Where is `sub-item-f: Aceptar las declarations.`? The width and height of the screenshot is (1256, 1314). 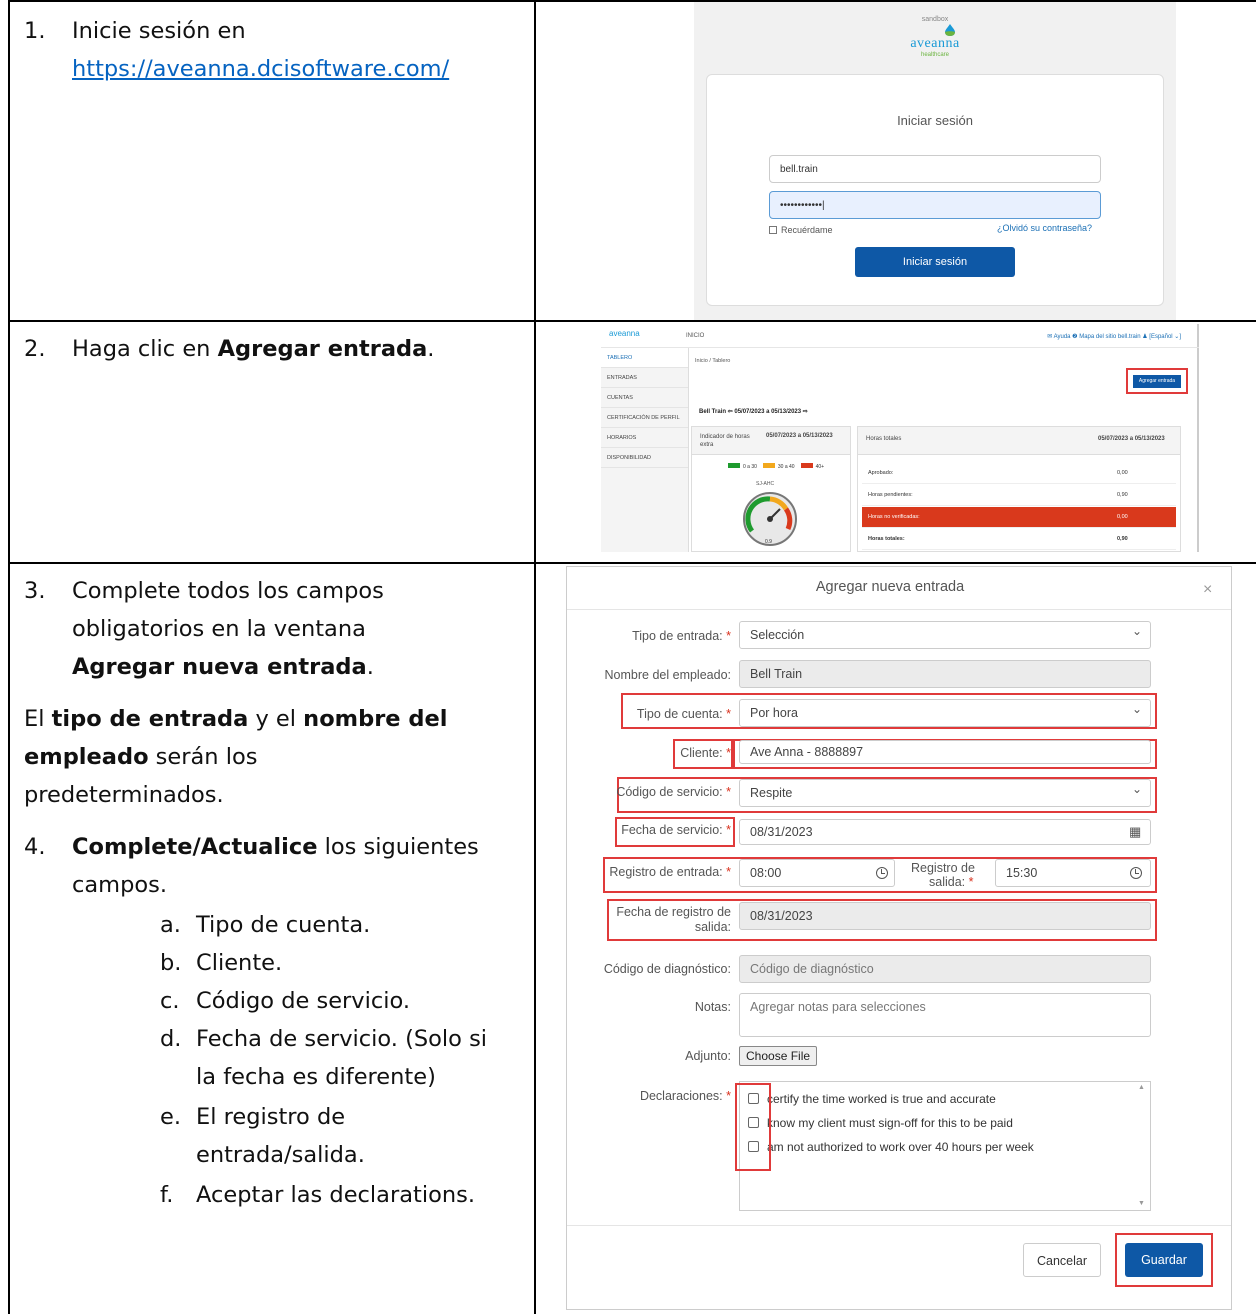
sub-item-f: Aceptar las declarations. is located at coordinates (335, 1195).